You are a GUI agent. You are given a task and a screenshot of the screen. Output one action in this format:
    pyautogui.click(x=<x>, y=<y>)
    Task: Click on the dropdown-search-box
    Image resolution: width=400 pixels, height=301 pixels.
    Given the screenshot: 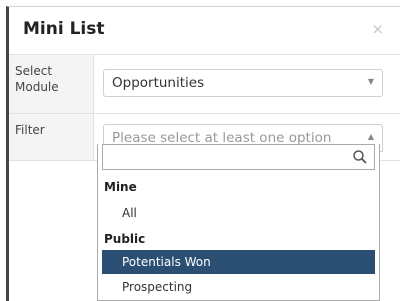 What is the action you would take?
    pyautogui.click(x=238, y=157)
    